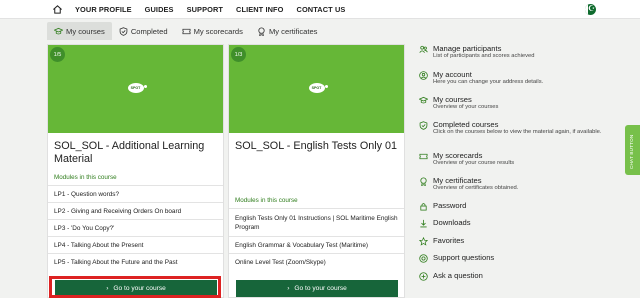  What do you see at coordinates (57, 54) in the screenshot?
I see `progress-badge: 1/5` at bounding box center [57, 54].